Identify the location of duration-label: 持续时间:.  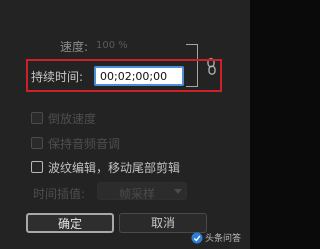
(57, 77).